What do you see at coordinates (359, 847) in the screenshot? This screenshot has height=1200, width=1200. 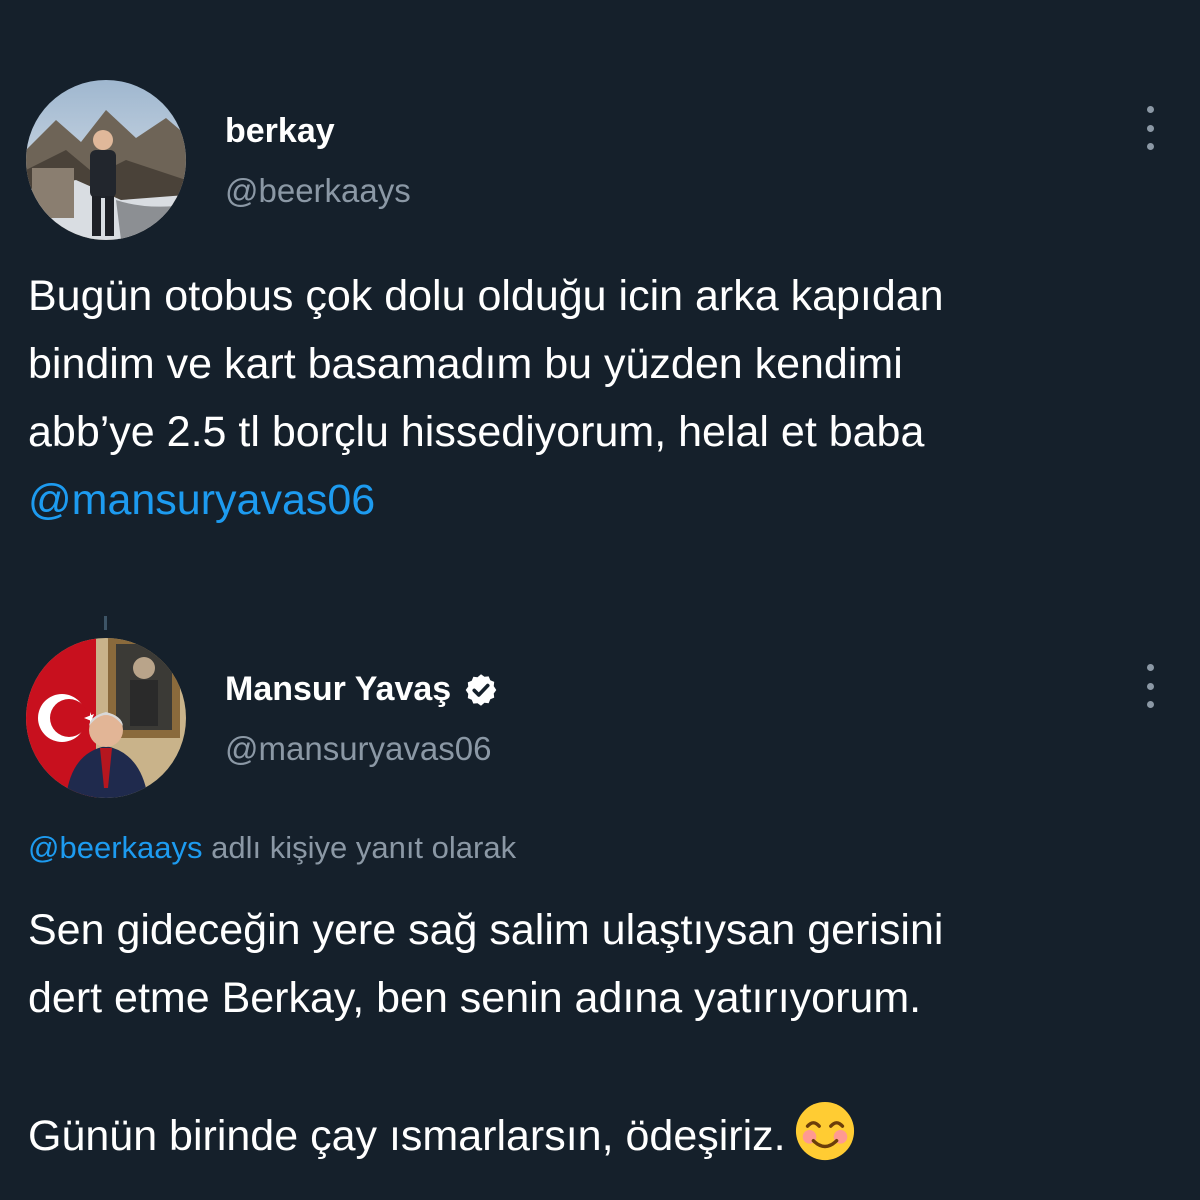 I see `replying-to-suffix: adlı kişiye yanıt olarak` at bounding box center [359, 847].